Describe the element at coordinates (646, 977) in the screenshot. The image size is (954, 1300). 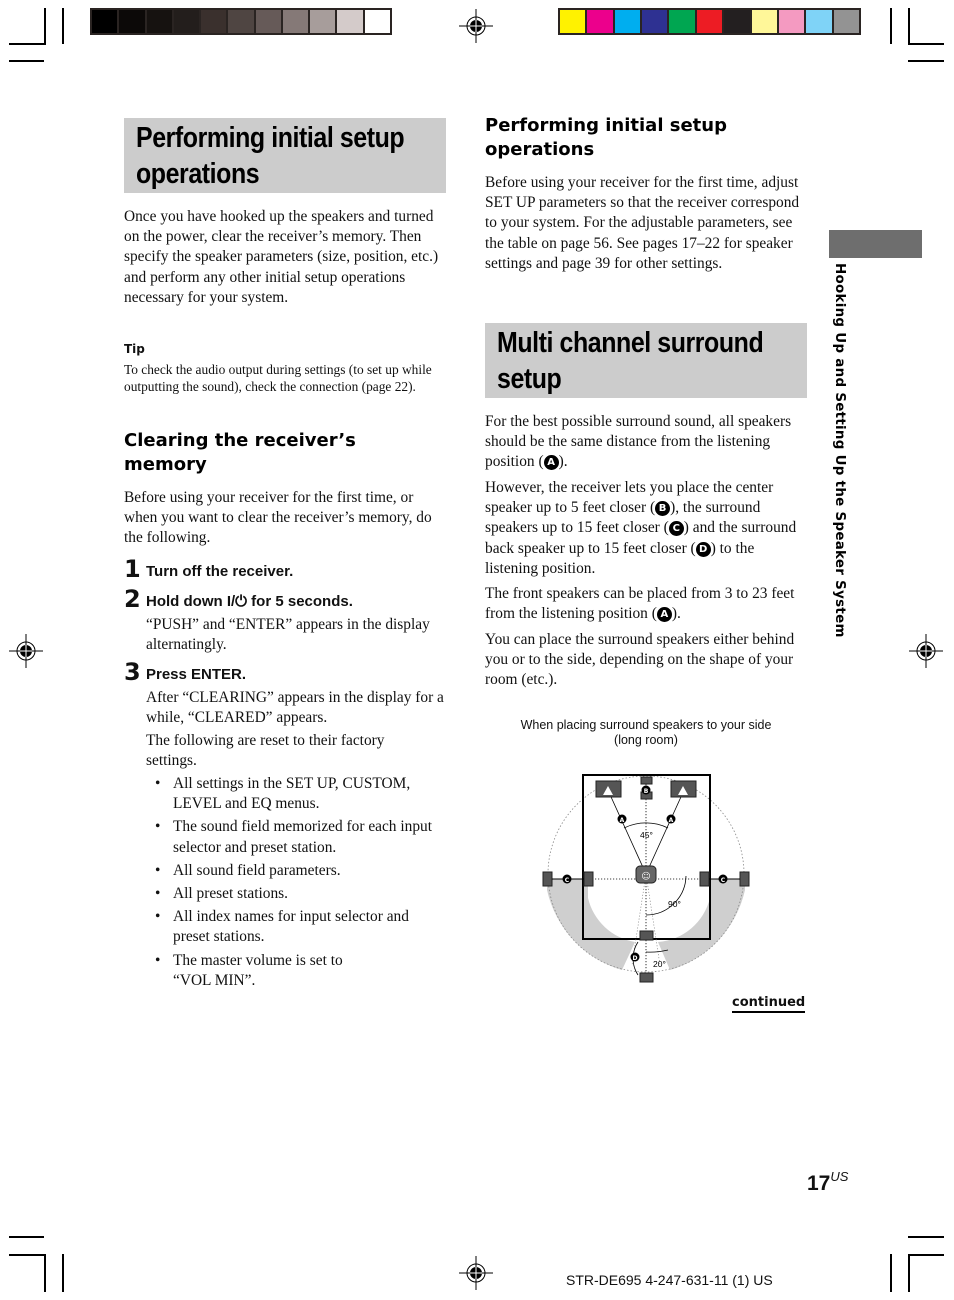
I see `surround-back-outer-speaker-icon` at that location.